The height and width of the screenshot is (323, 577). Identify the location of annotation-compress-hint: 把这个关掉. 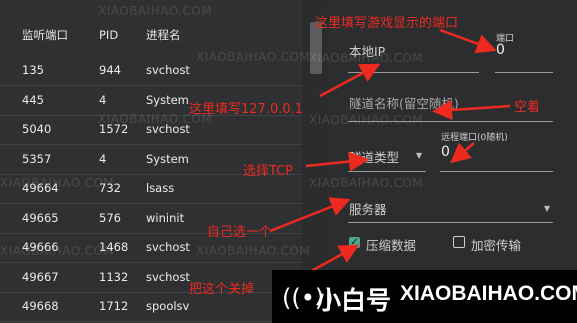
(222, 289).